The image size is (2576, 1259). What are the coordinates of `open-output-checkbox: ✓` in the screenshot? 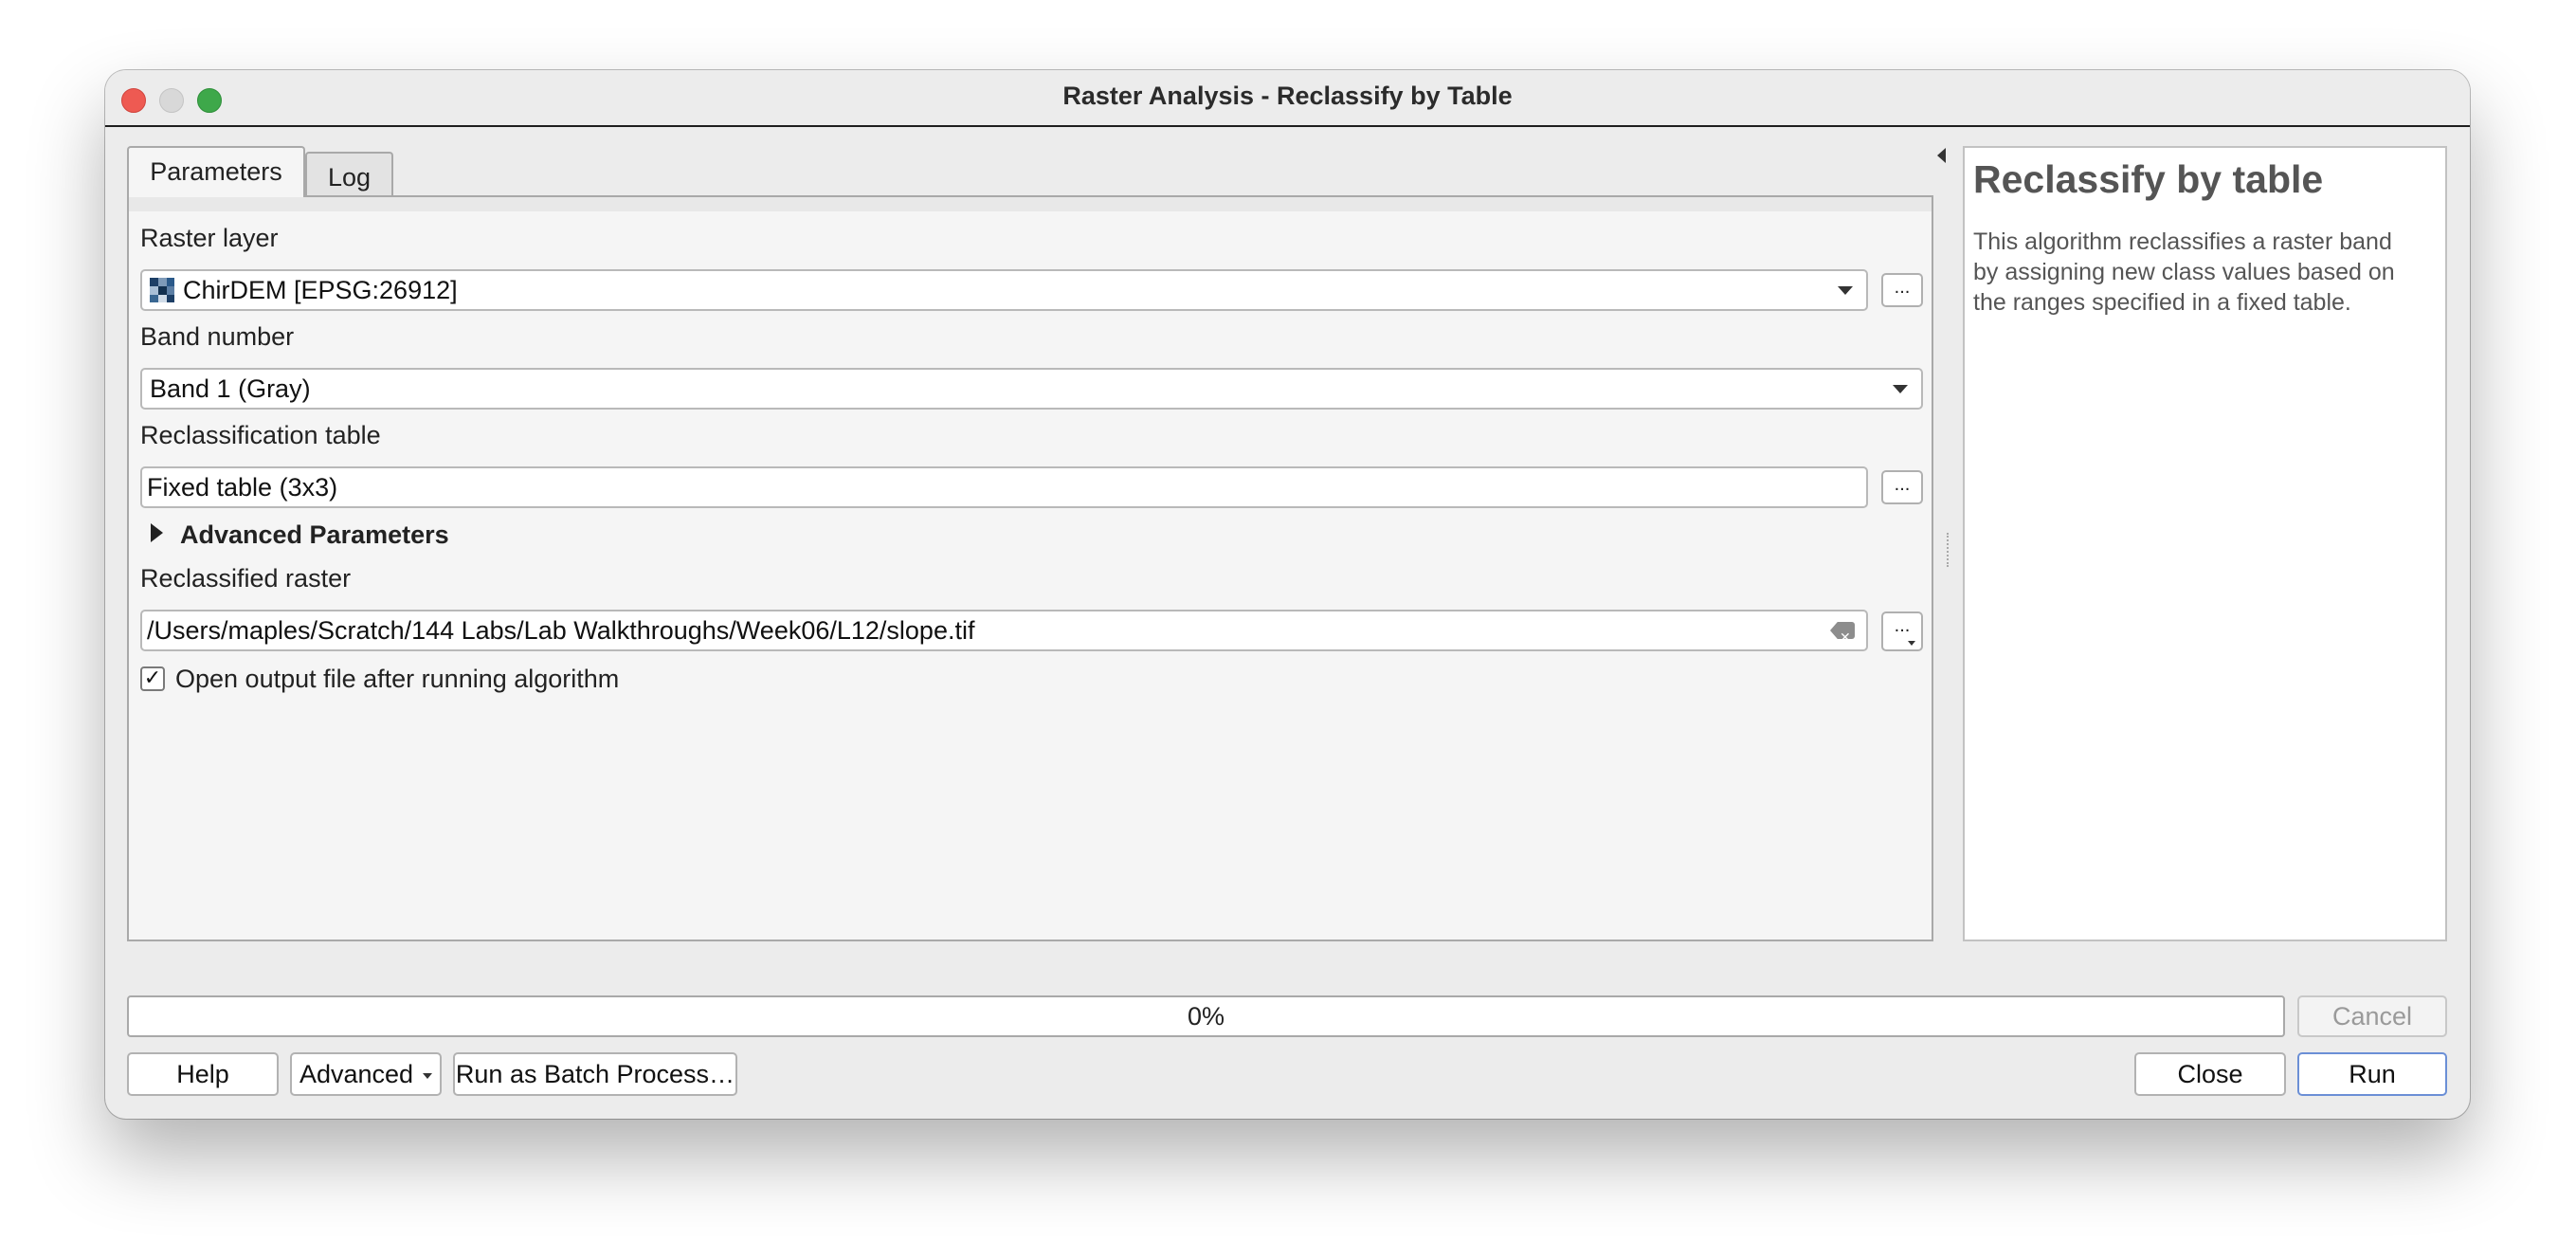 It's located at (152, 678).